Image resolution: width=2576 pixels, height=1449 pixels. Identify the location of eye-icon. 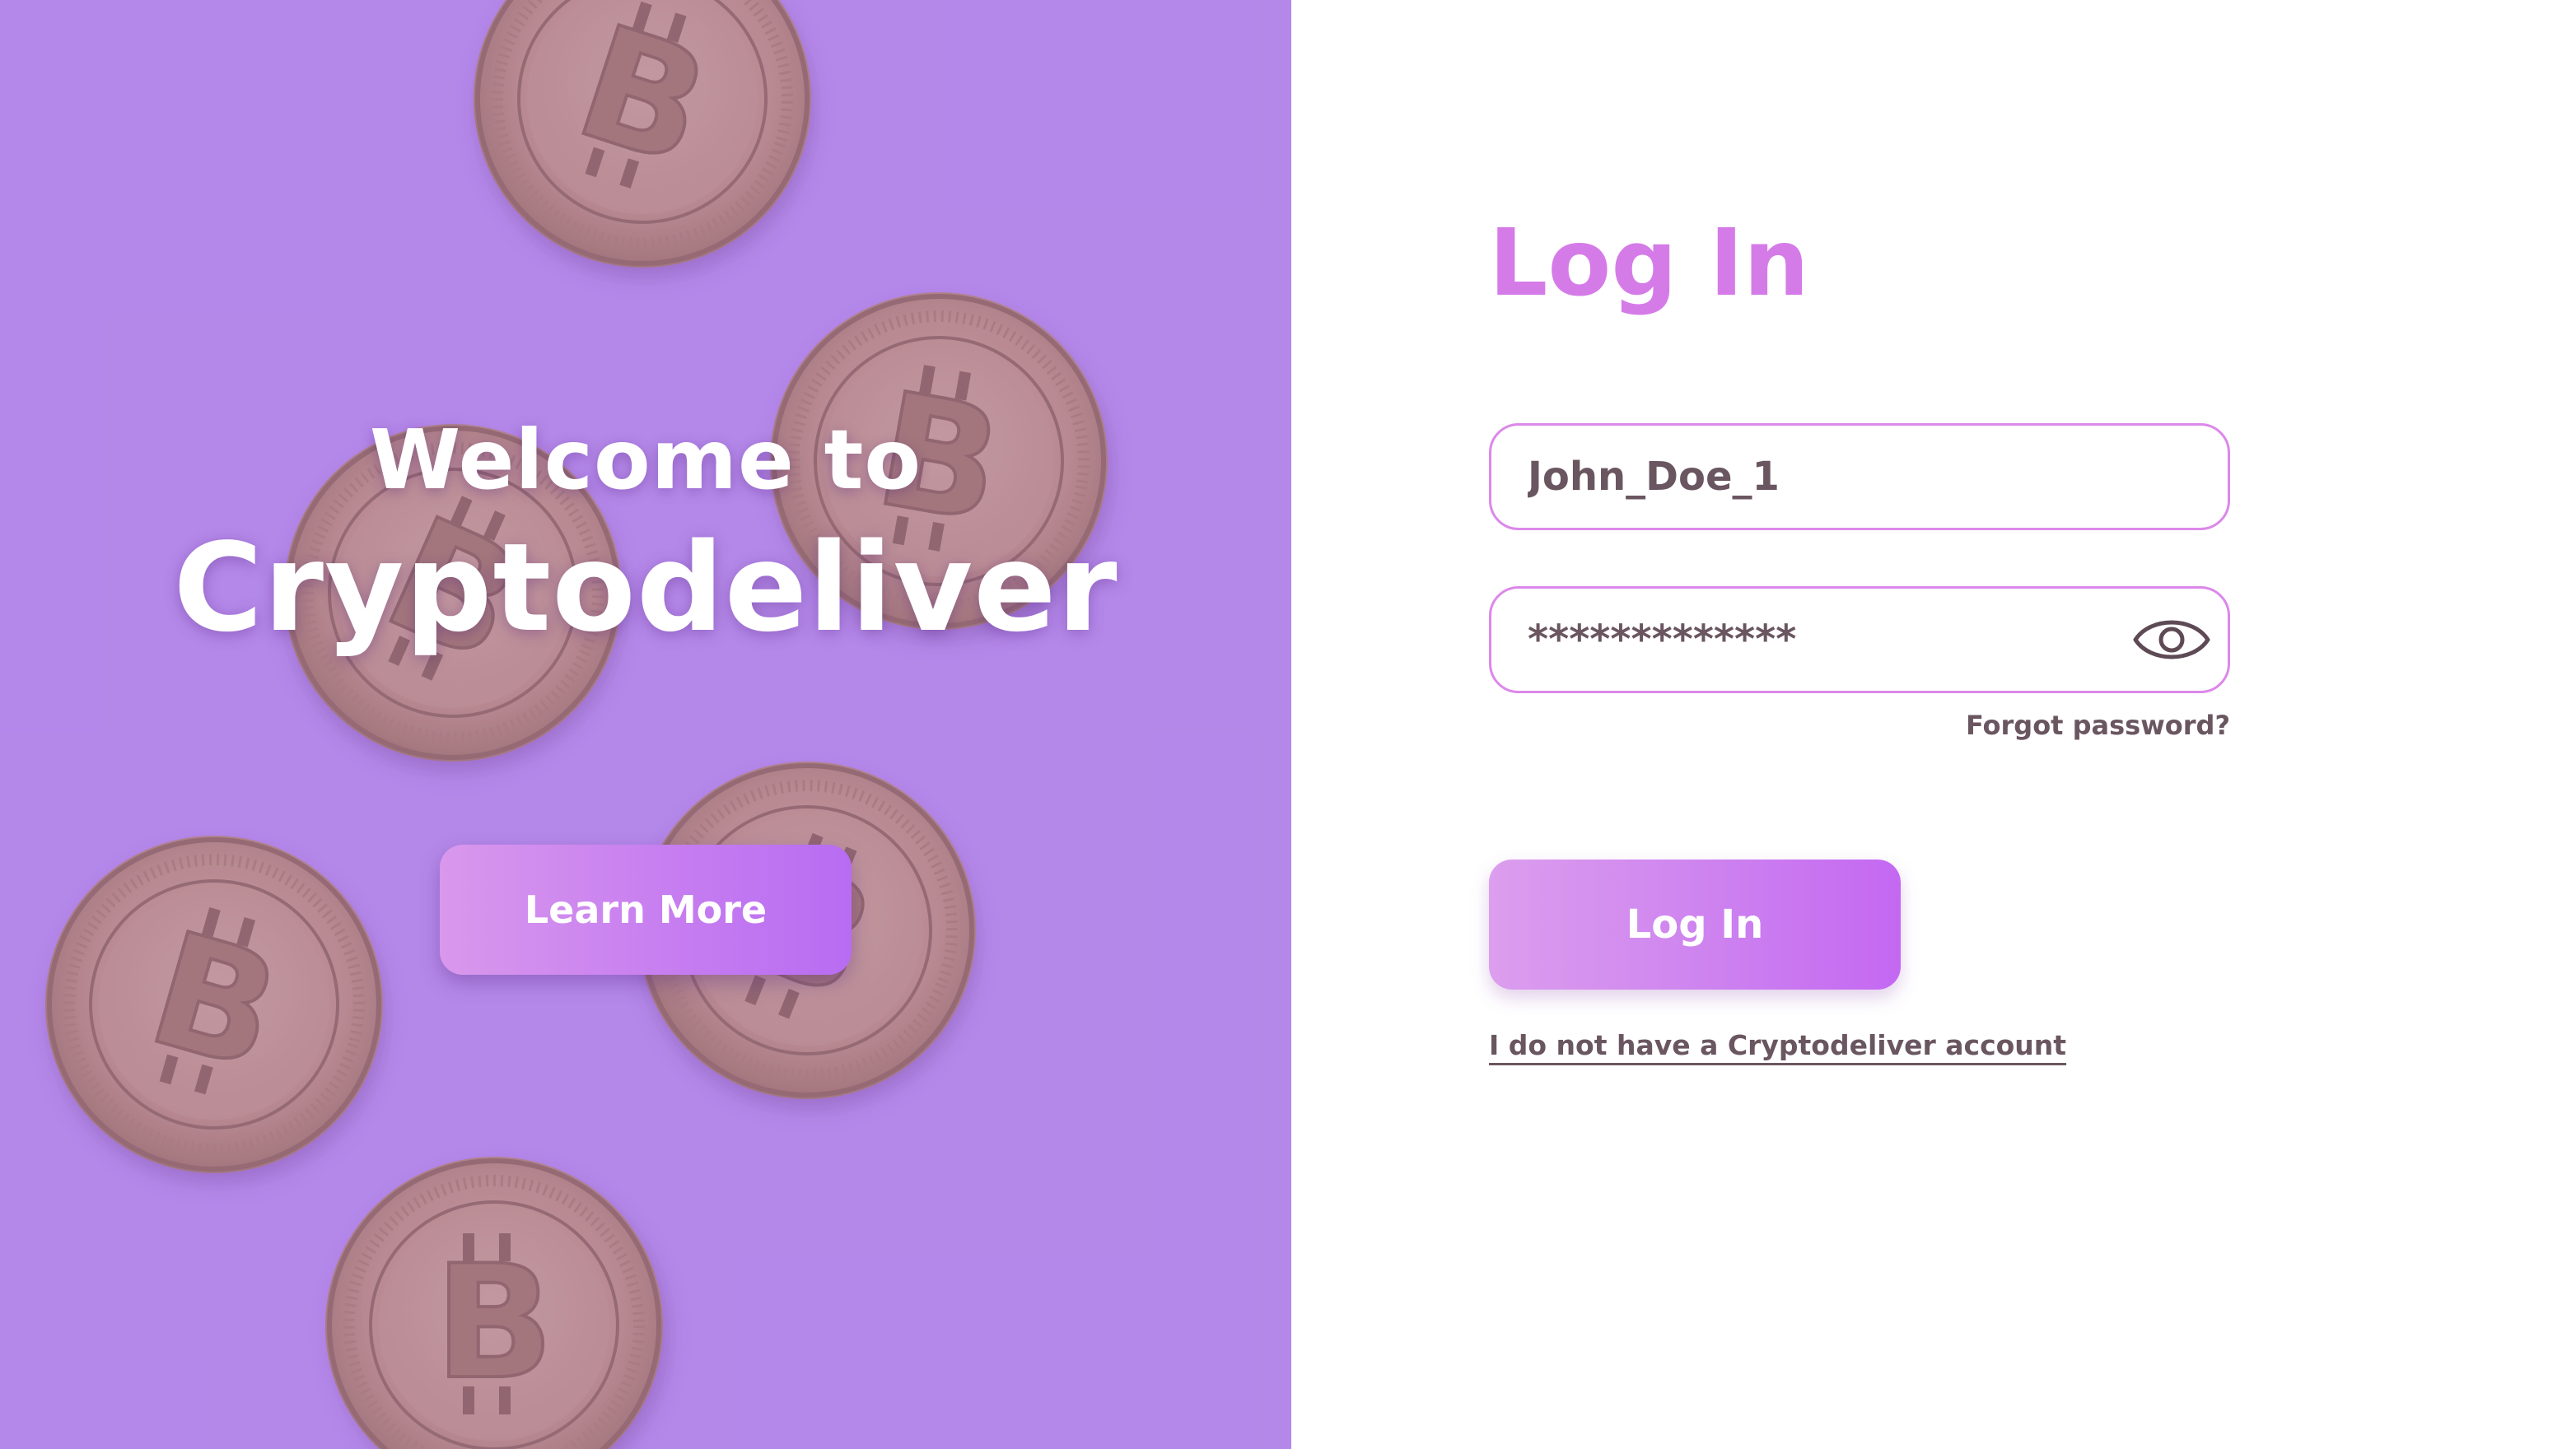
(2171, 640).